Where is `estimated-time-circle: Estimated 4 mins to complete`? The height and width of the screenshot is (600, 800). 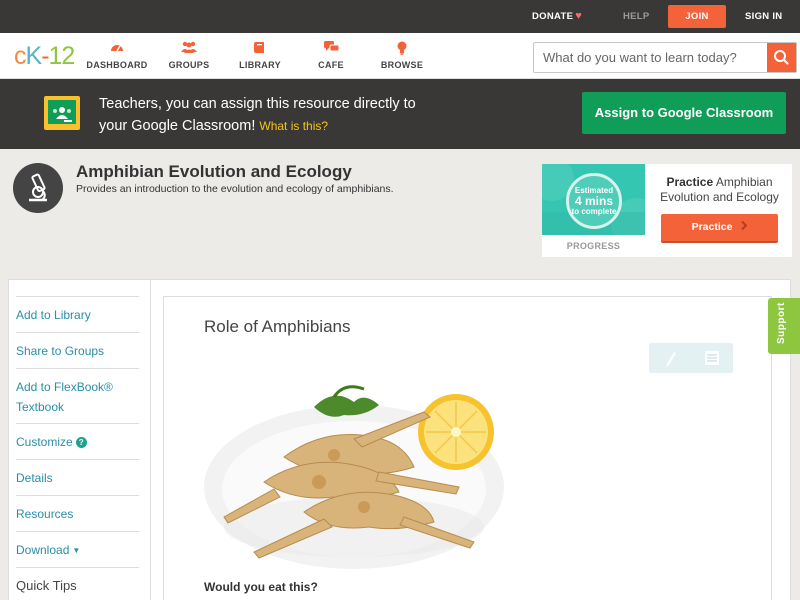
estimated-time-circle: Estimated 4 mins to complete is located at coordinates (594, 201).